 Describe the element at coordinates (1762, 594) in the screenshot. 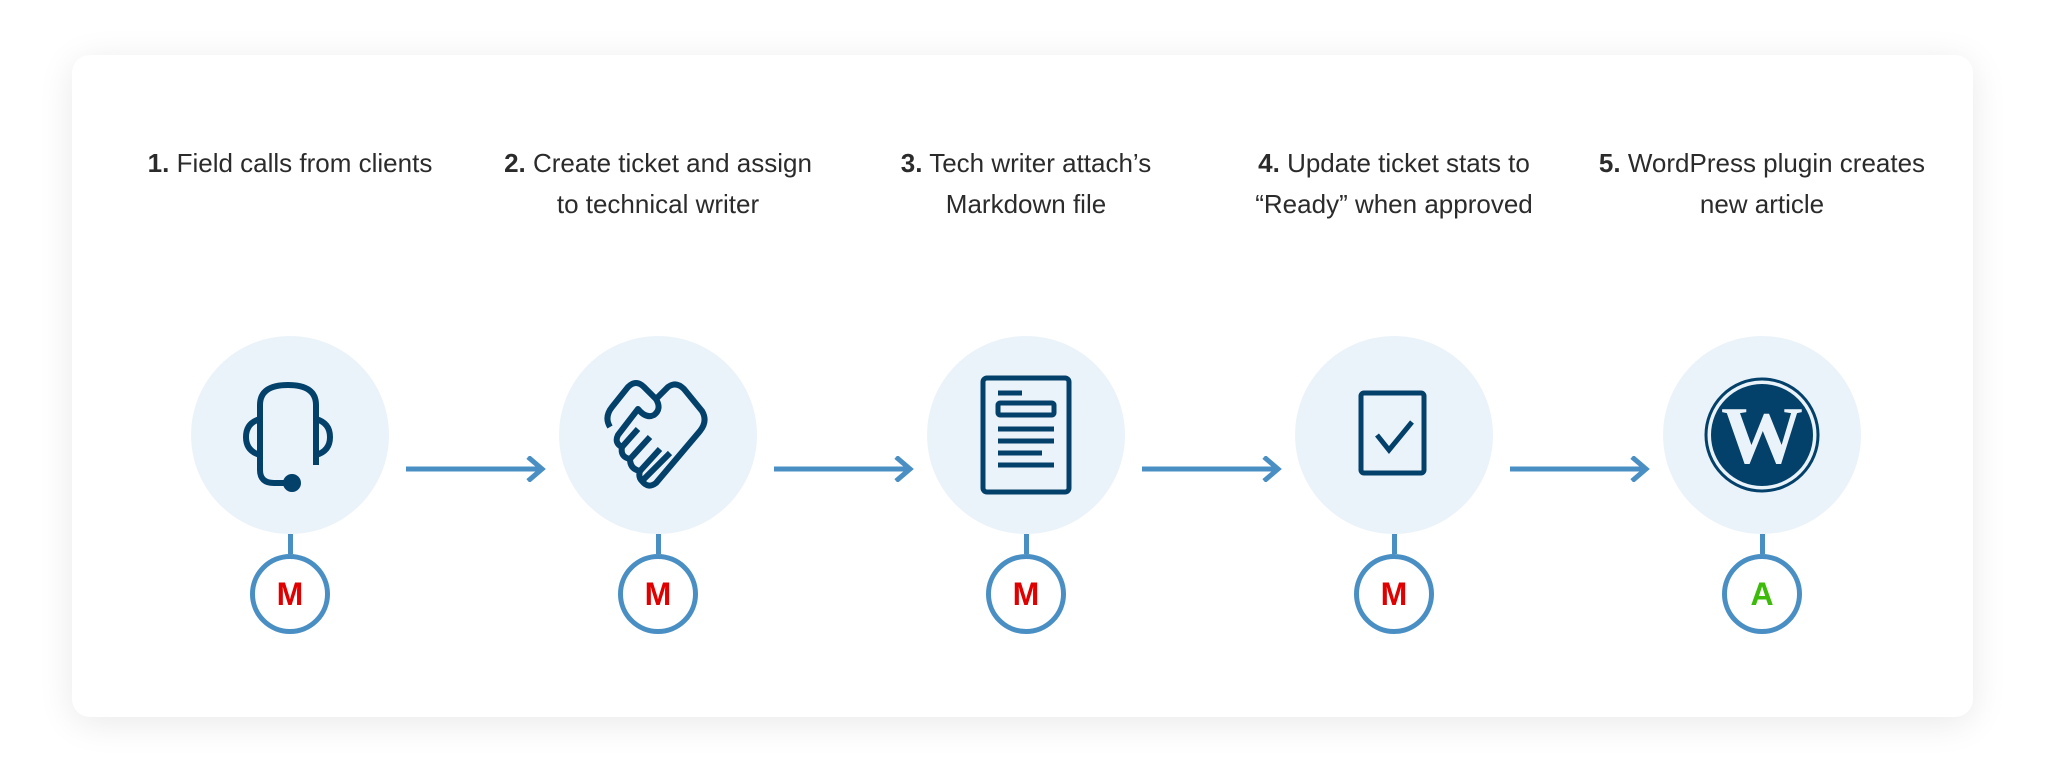

I see `status-badge: A` at that location.